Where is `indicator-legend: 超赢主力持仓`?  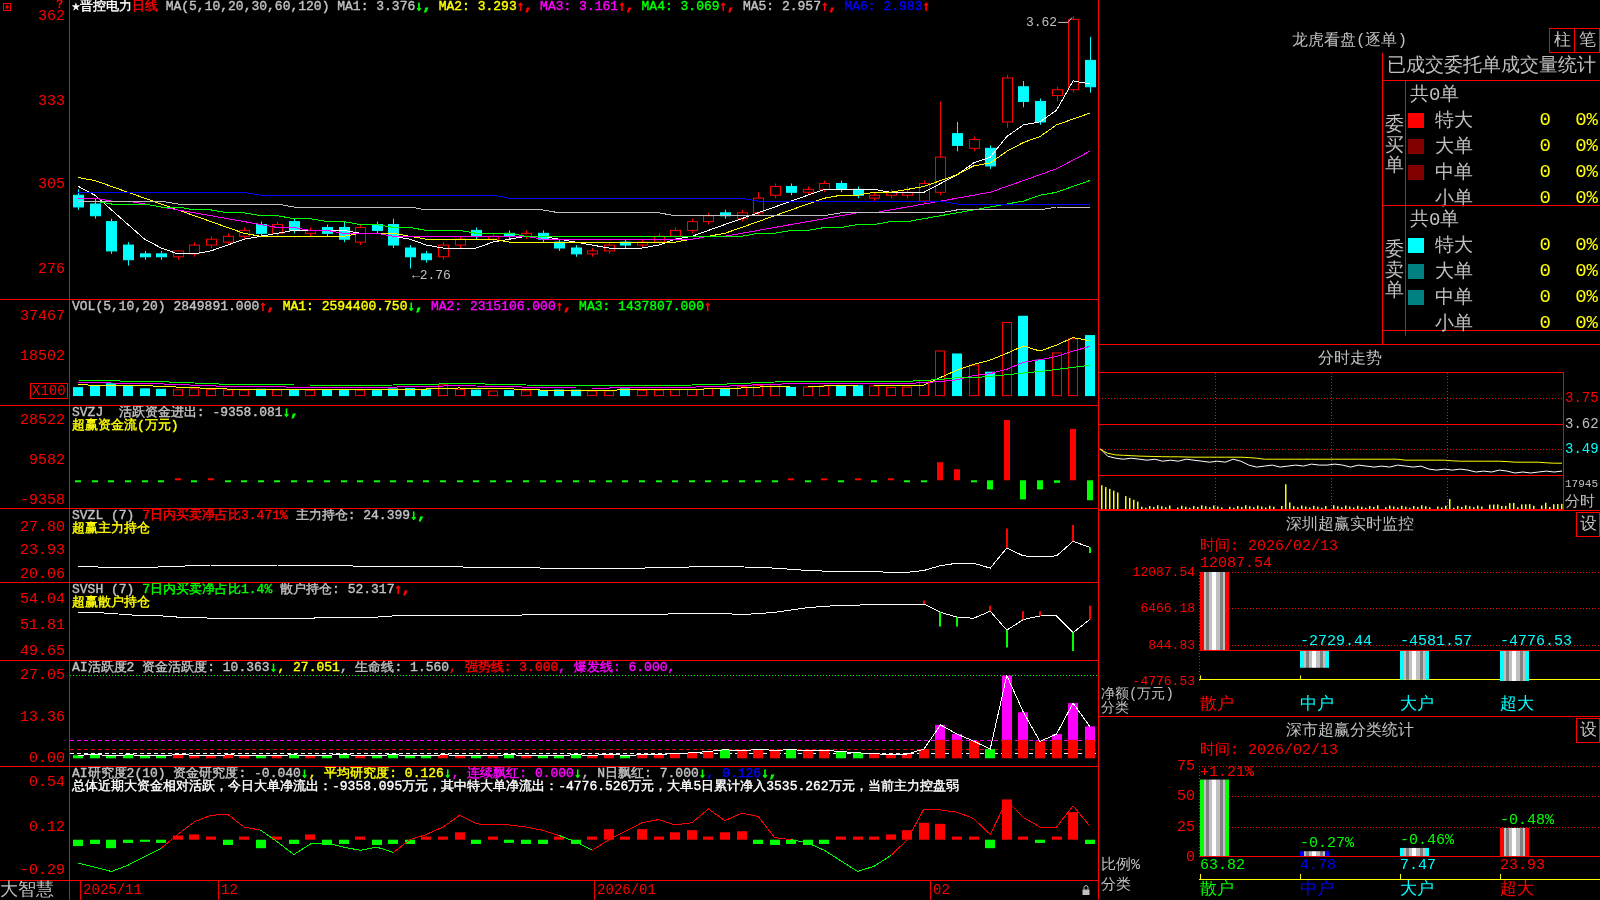
indicator-legend: 超赢主力持仓 is located at coordinates (111, 528).